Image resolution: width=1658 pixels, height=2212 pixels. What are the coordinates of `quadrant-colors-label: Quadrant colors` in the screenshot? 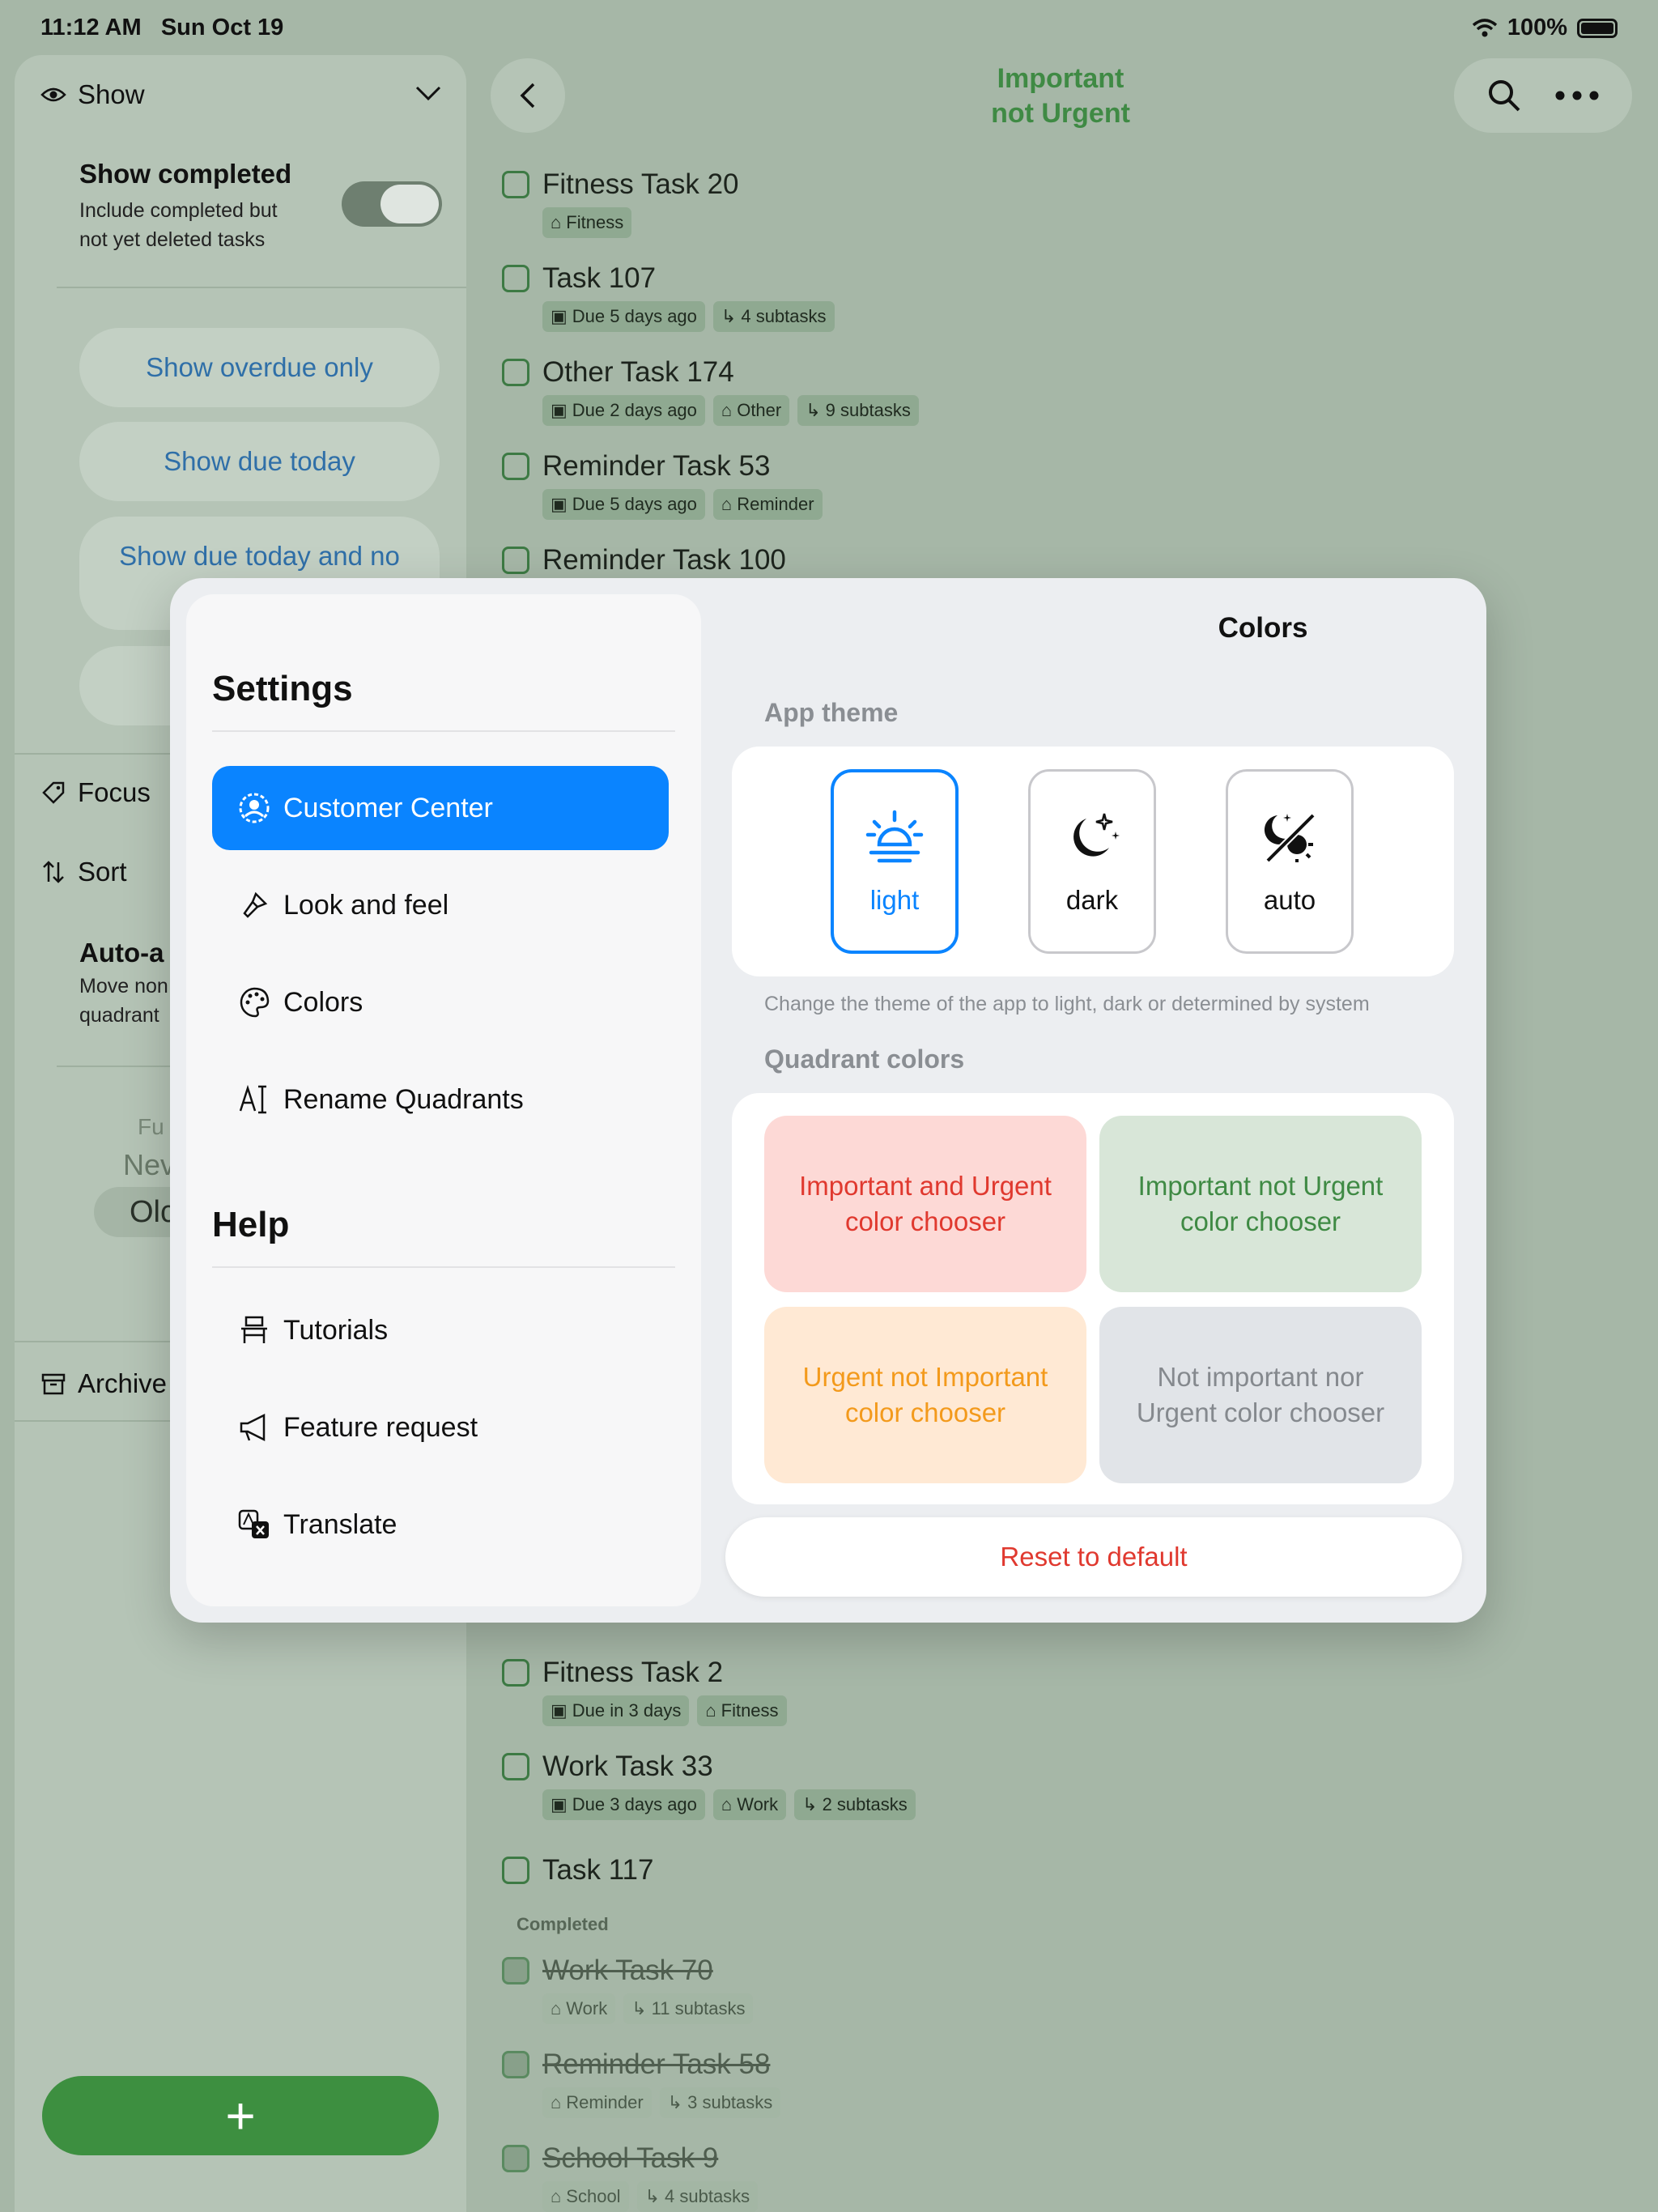 It's located at (864, 1059).